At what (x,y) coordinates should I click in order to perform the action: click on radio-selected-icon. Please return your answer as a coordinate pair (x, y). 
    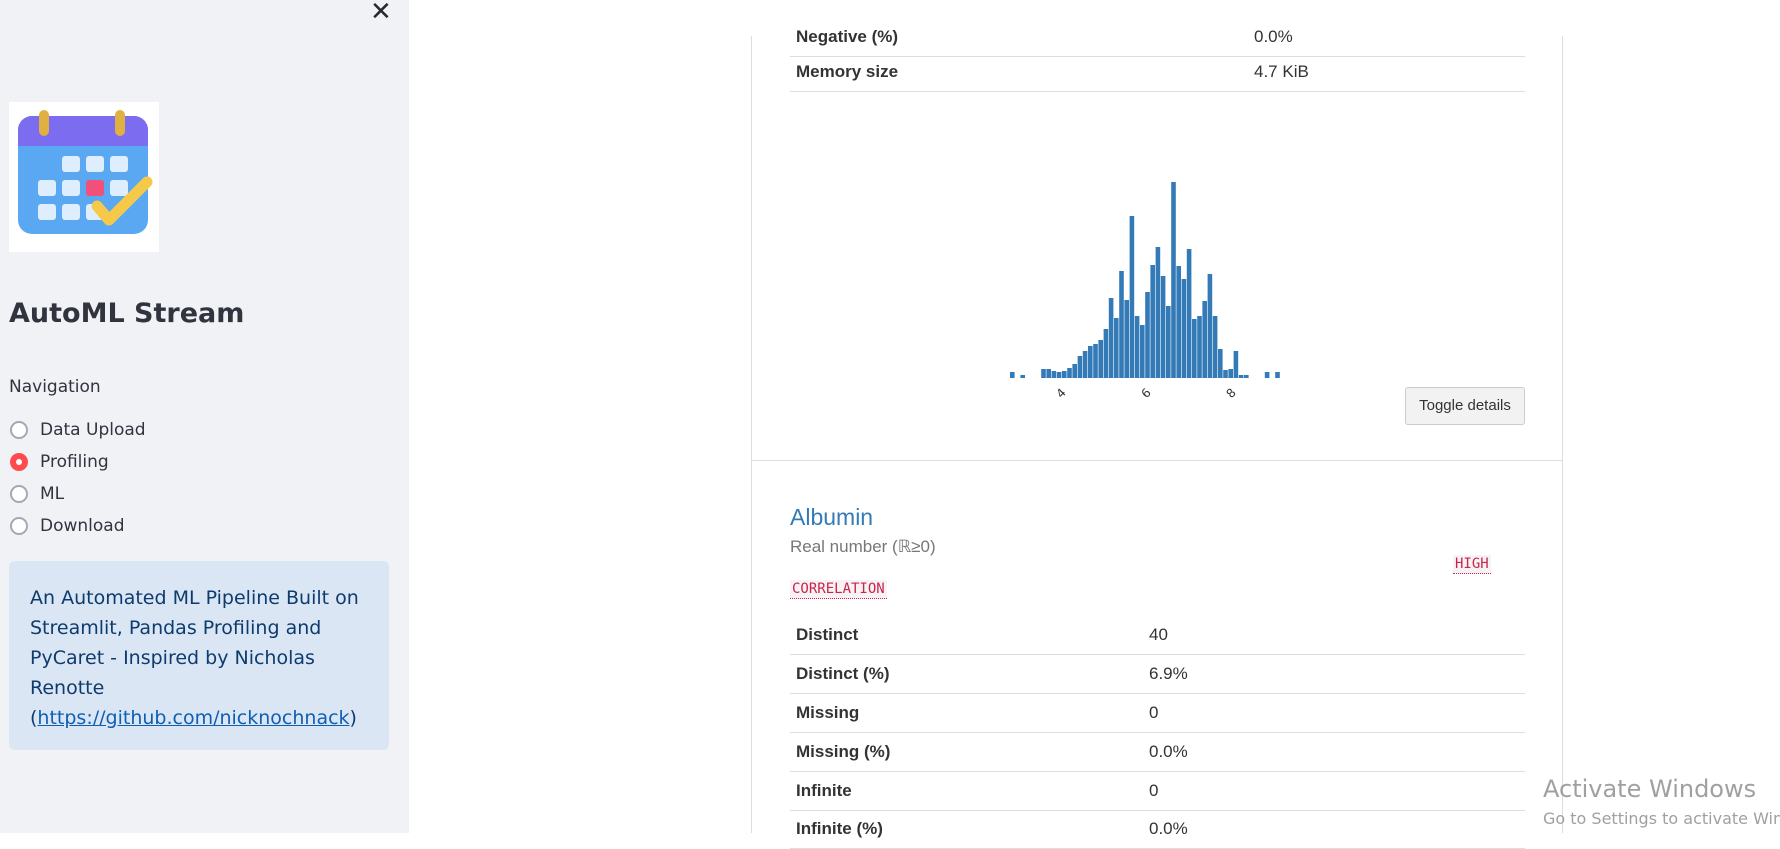
    Looking at the image, I should click on (19, 462).